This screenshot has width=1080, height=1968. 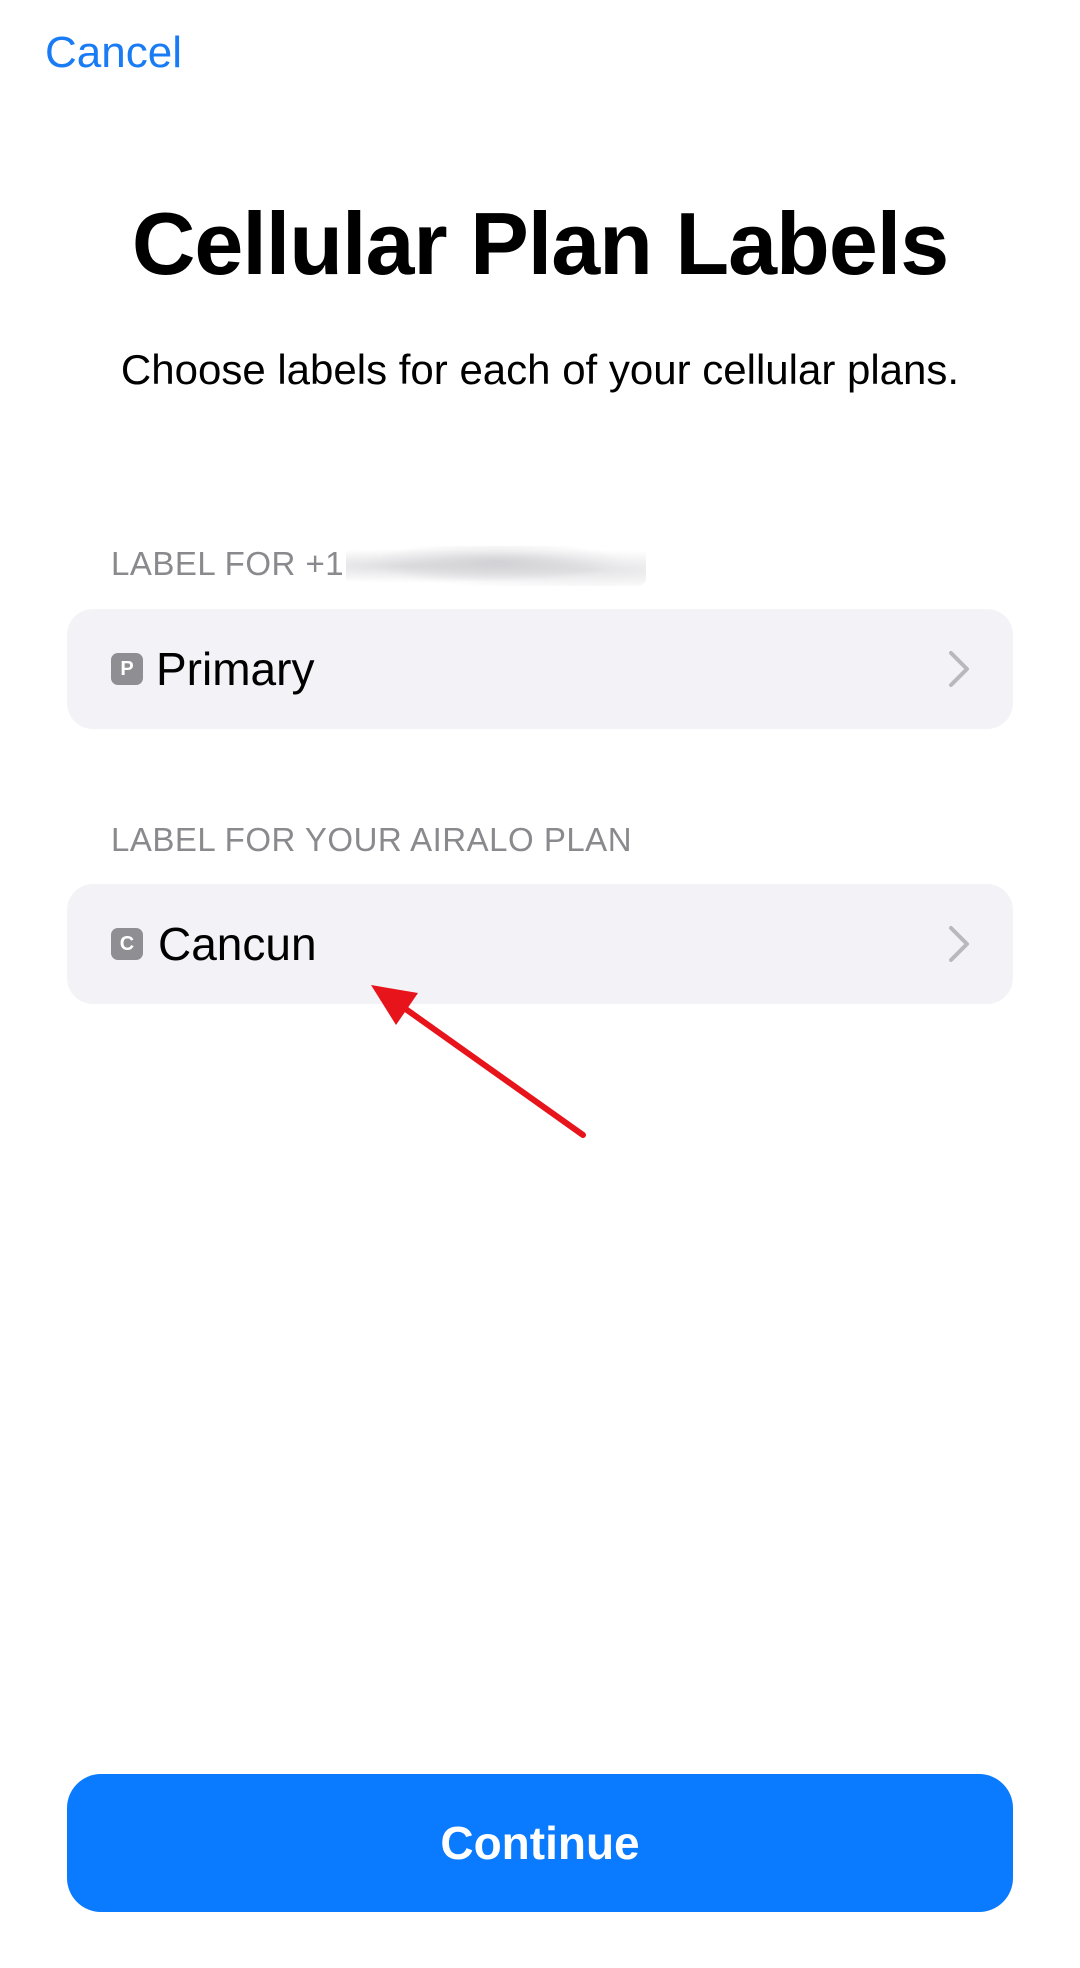 What do you see at coordinates (540, 243) in the screenshot?
I see `page-title: Cellular Plan Labels` at bounding box center [540, 243].